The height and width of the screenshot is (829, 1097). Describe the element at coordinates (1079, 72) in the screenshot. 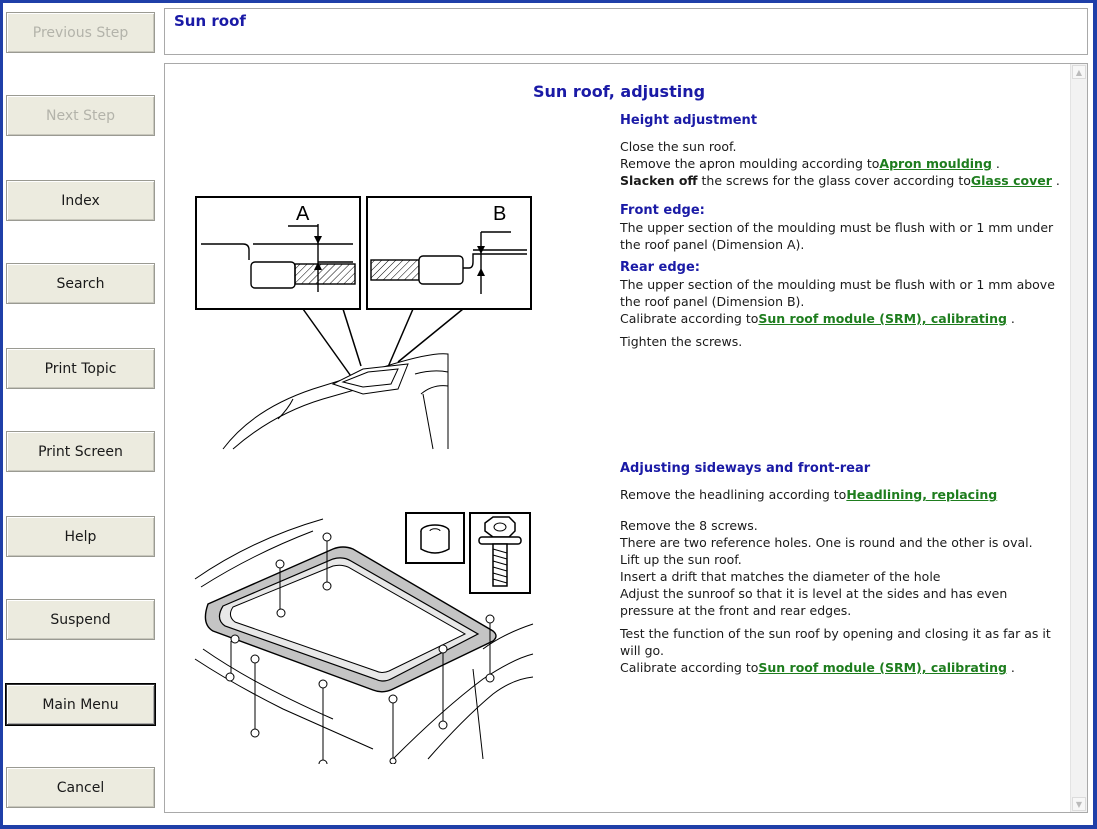

I see `scroll-up-icon: ▲` at that location.